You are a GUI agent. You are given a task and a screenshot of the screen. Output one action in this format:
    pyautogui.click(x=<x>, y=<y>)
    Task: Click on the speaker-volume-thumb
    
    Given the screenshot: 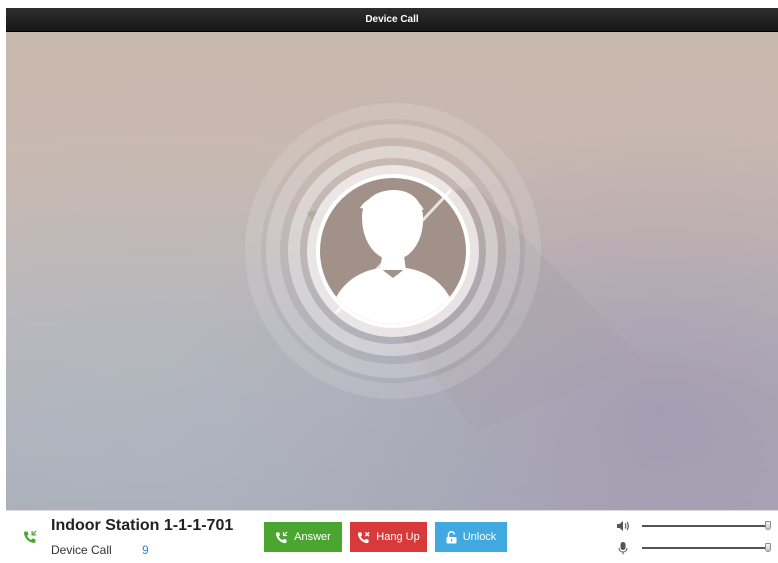 What is the action you would take?
    pyautogui.click(x=768, y=525)
    